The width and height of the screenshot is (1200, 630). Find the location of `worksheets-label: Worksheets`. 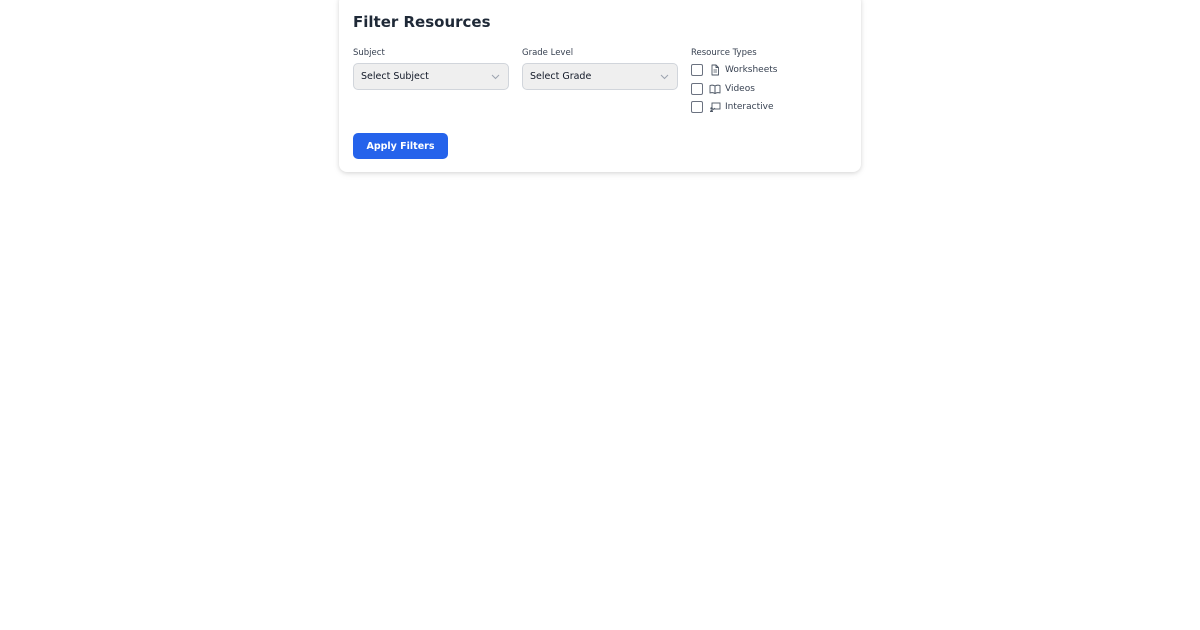

worksheets-label: Worksheets is located at coordinates (751, 70).